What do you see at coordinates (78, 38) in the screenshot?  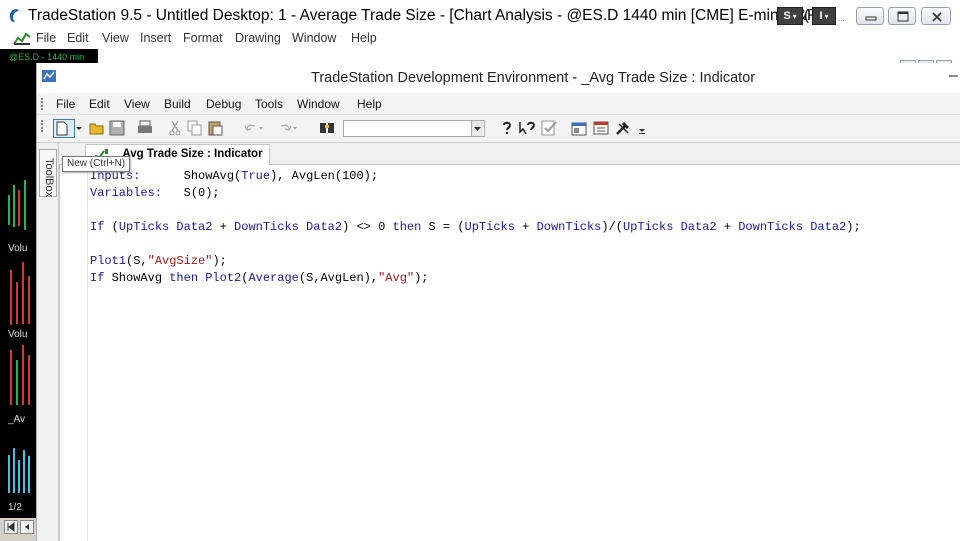 I see `menu-edit: Edit` at bounding box center [78, 38].